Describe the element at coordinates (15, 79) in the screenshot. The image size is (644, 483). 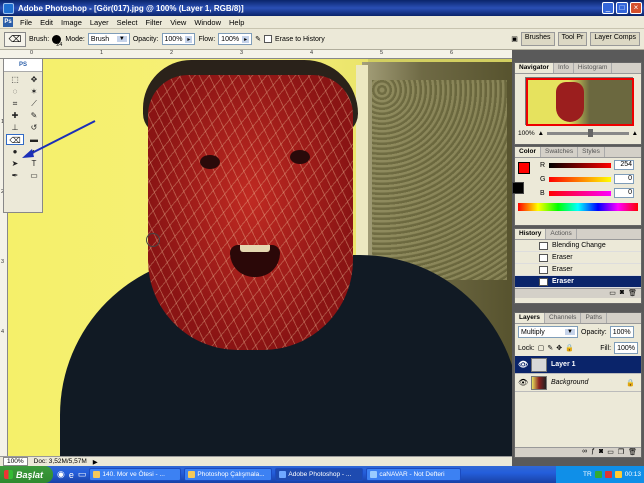
I see `marquee-tool-icon: ⬚` at that location.